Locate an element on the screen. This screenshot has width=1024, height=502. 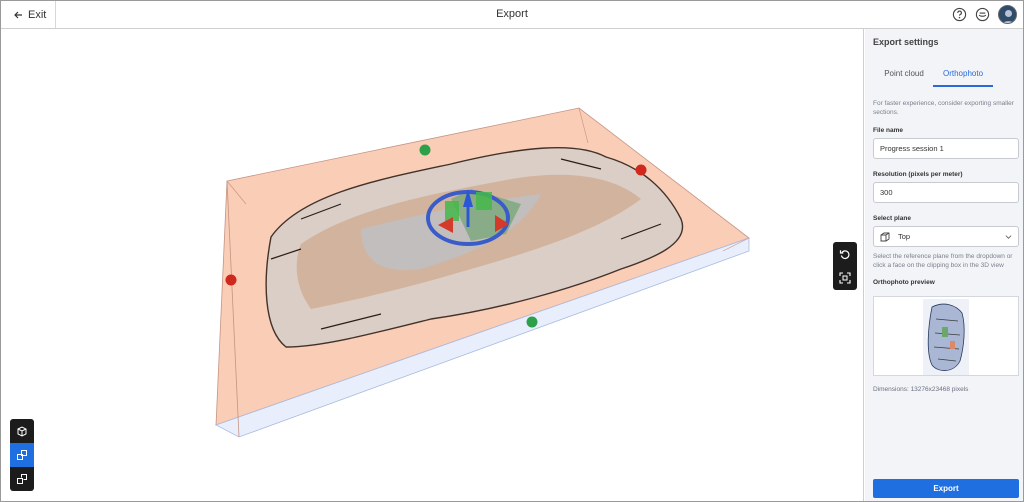
orthophoto-preview-label: Orthophoto preview is located at coordinates (904, 282).